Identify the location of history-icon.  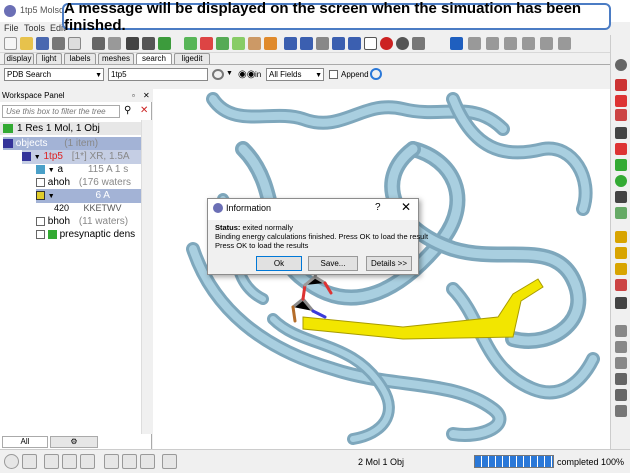
(218, 74).